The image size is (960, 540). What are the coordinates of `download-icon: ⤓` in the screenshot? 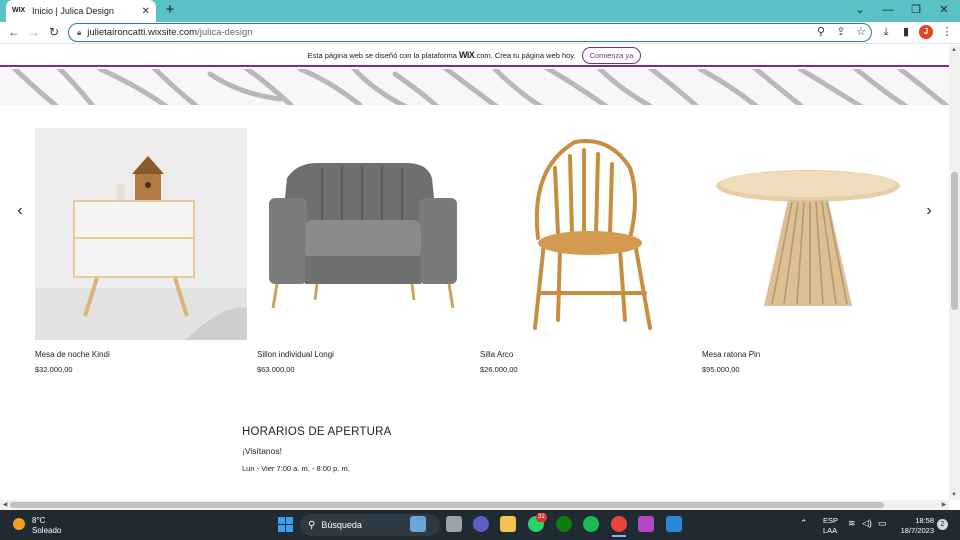 It's located at (886, 32).